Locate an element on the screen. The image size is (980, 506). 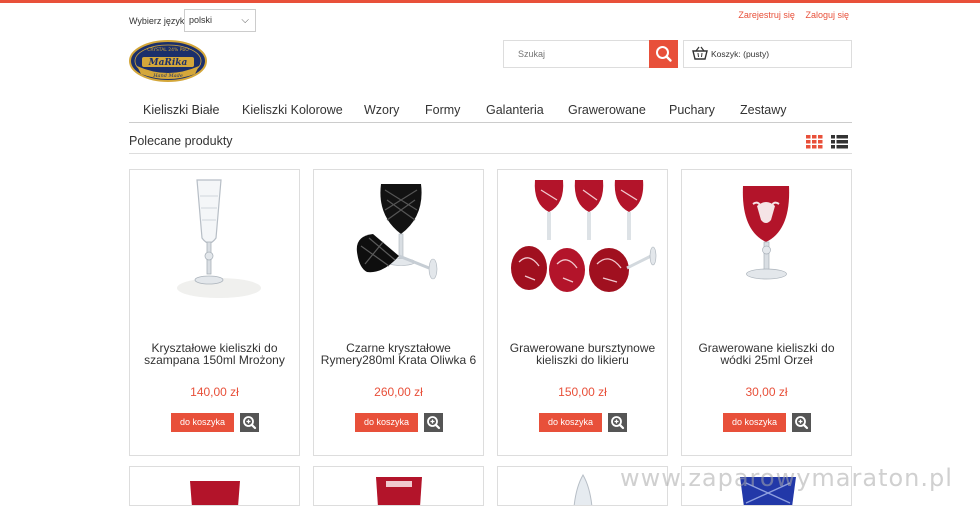
nav-item-zestawy: Zestawy is located at coordinates (763, 110).